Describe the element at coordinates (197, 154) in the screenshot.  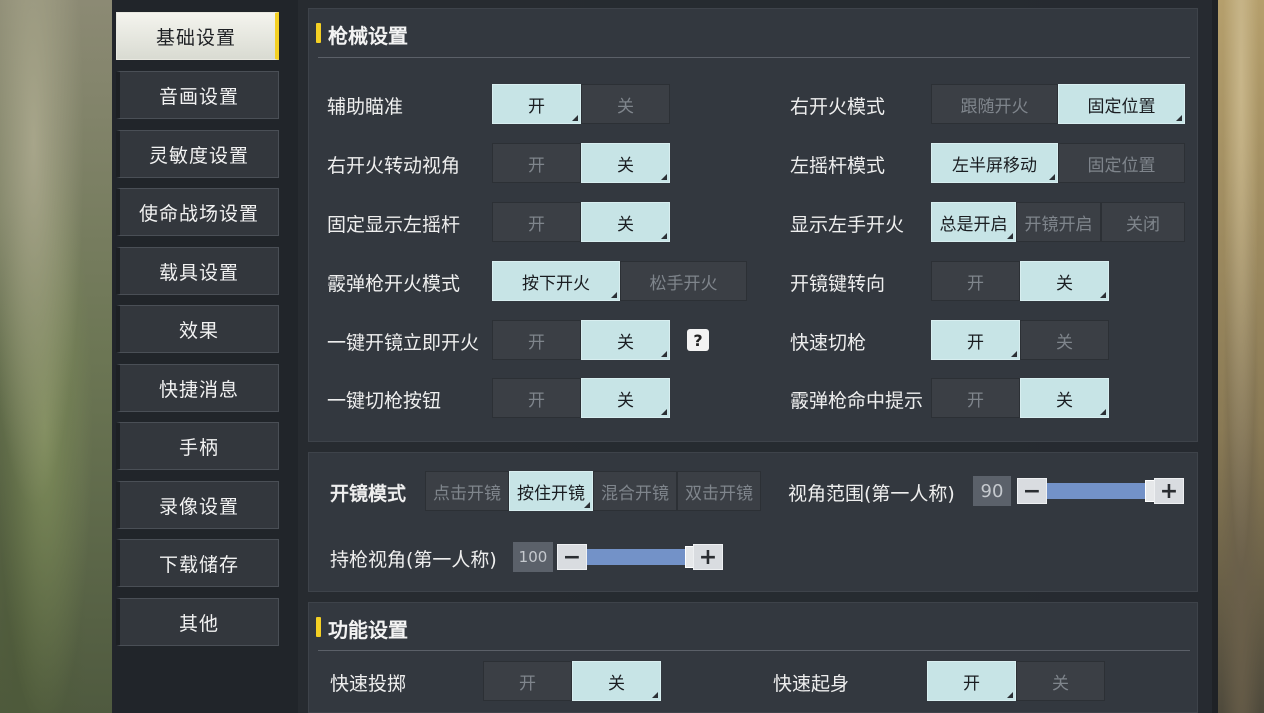
I see `sidebar-item-2: 灵敏度设置` at that location.